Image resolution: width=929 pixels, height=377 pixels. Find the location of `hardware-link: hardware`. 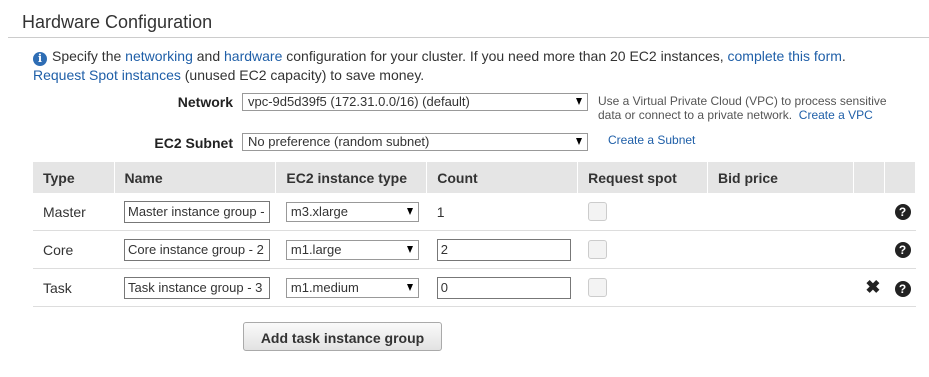

hardware-link: hardware is located at coordinates (253, 56).